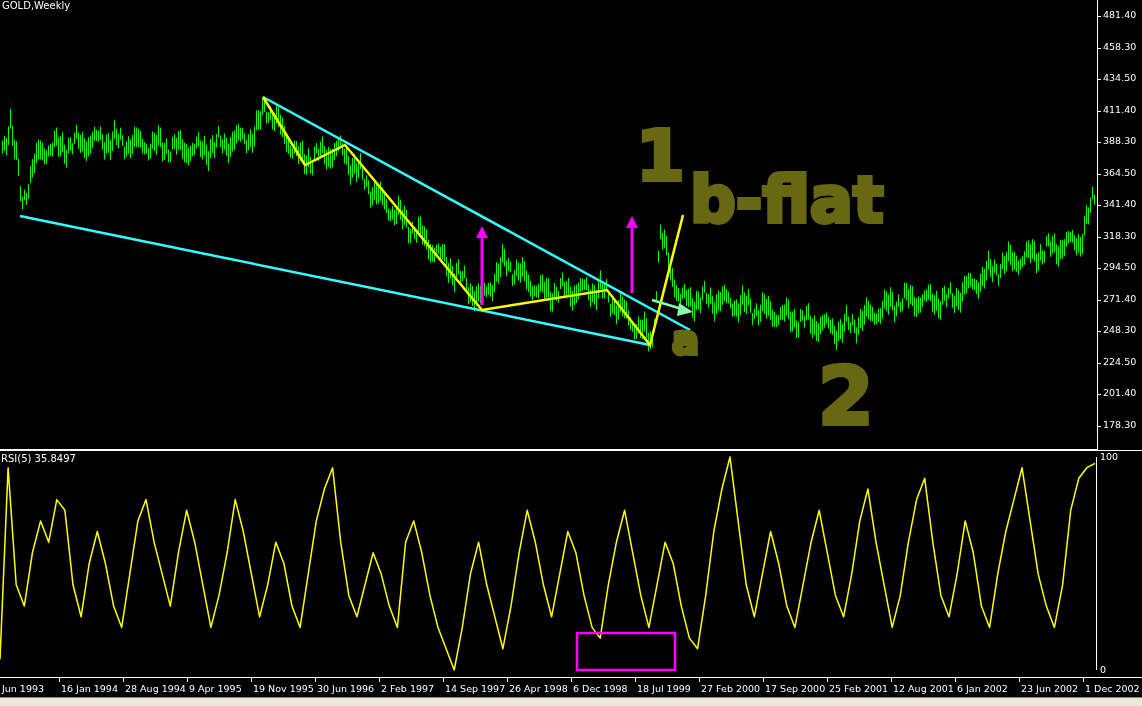 The width and height of the screenshot is (1142, 706). What do you see at coordinates (22, 688) in the screenshot?
I see `date-axis-label: Jun 1993` at bounding box center [22, 688].